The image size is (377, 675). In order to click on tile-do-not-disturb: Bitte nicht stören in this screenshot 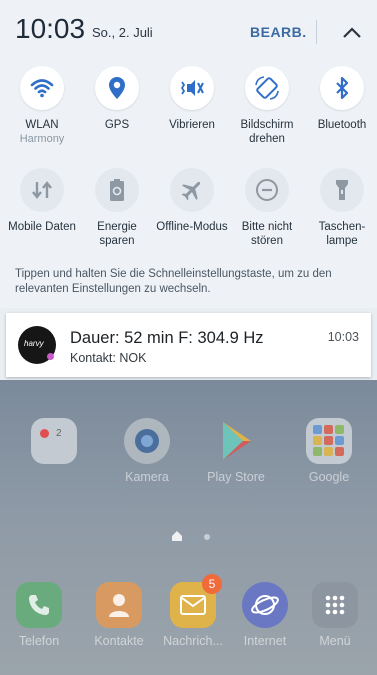, I will do `click(267, 208)`.